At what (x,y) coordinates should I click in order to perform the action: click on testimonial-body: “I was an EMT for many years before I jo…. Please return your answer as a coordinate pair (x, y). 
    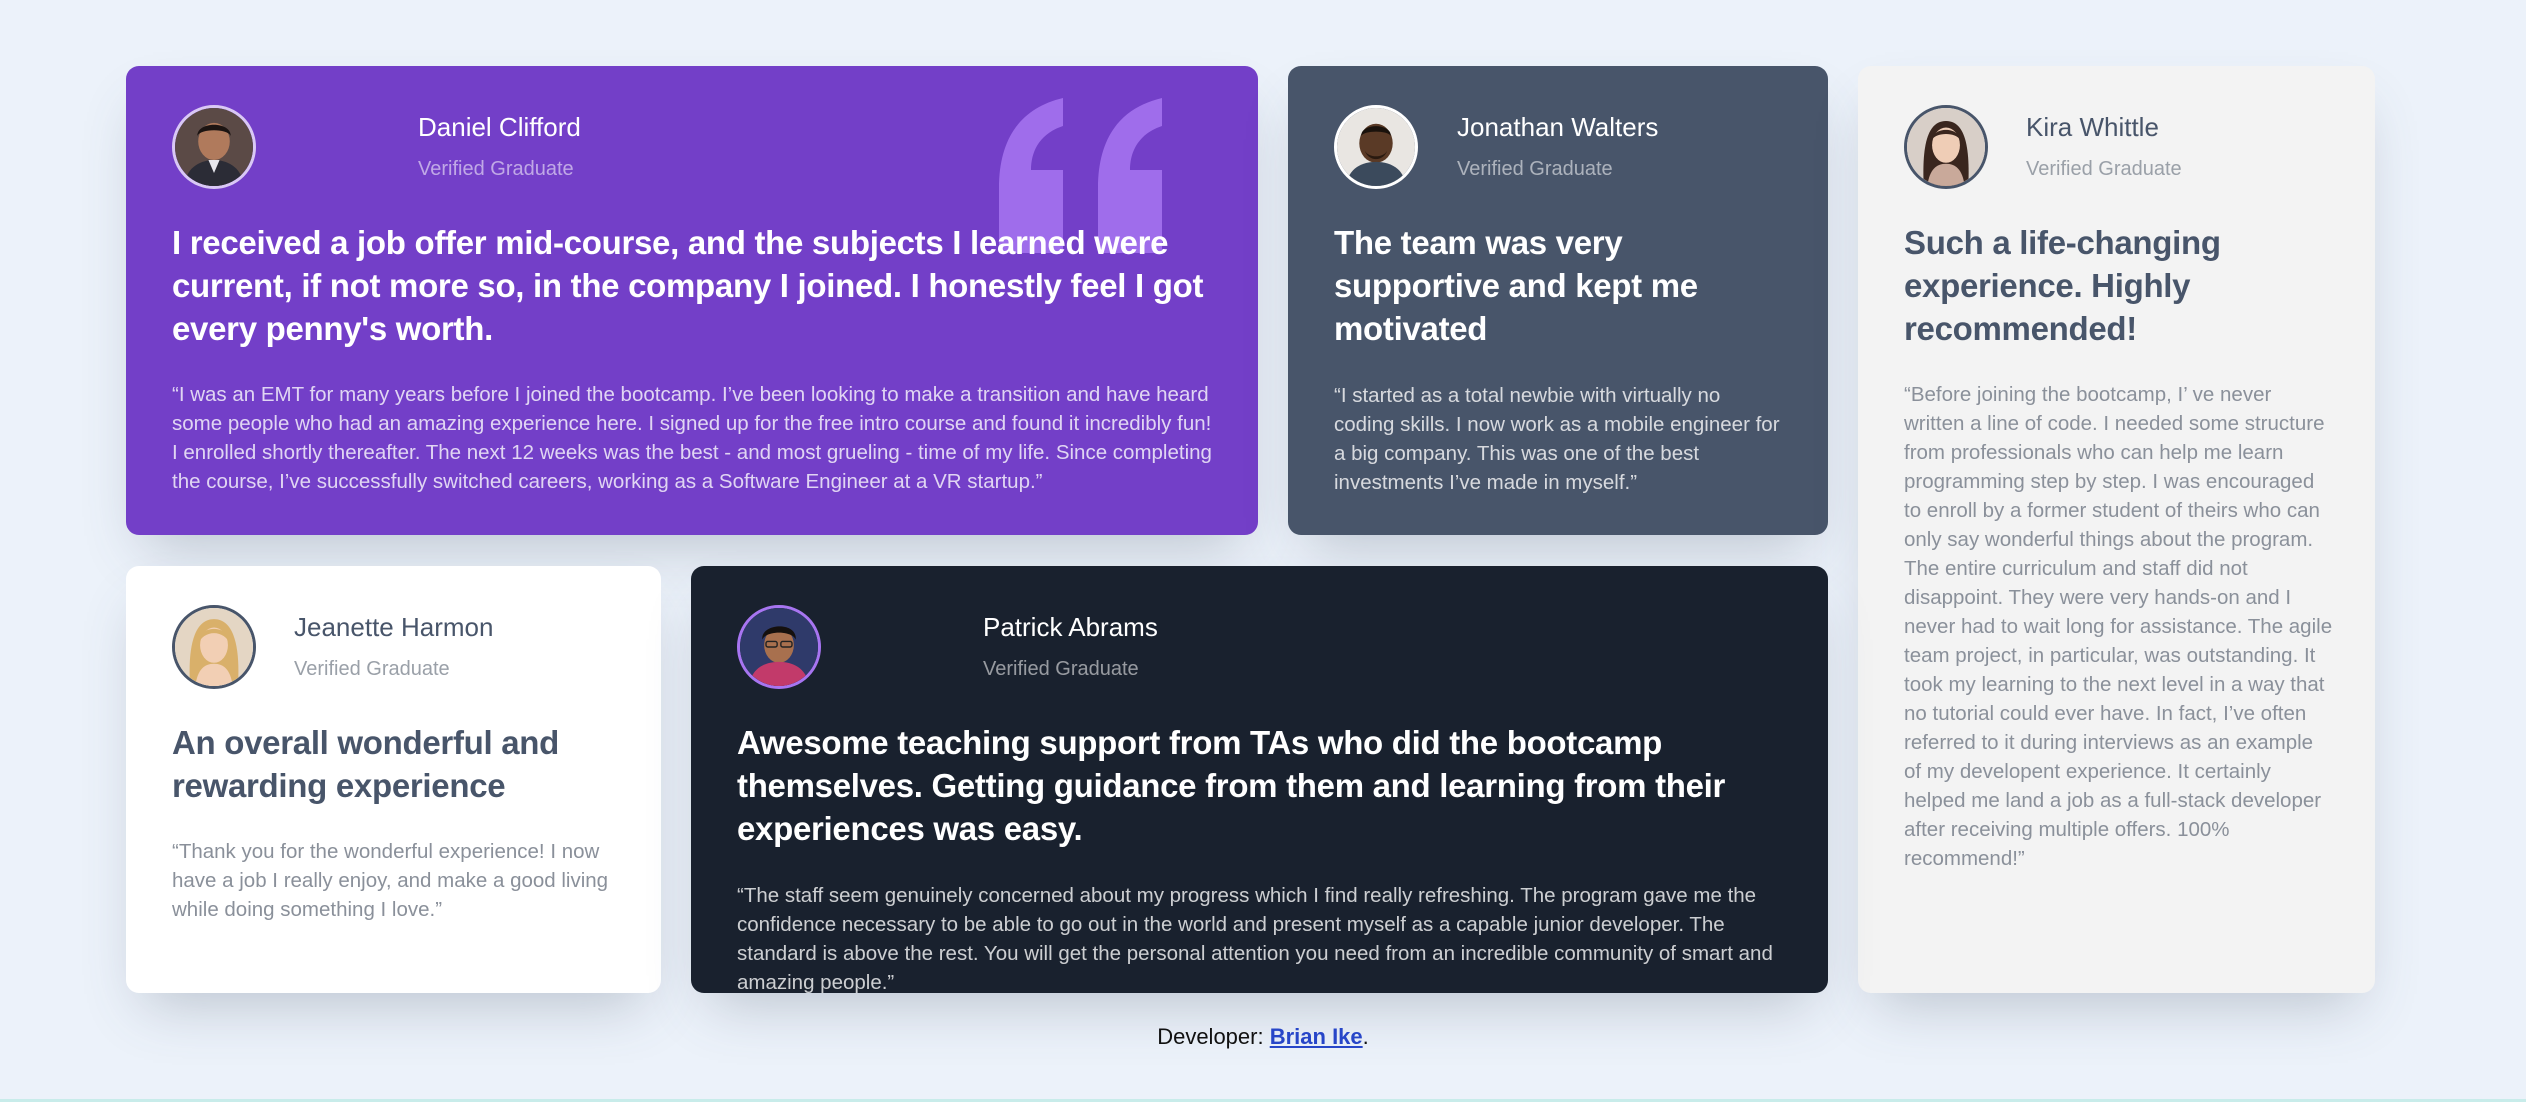
    Looking at the image, I should click on (692, 438).